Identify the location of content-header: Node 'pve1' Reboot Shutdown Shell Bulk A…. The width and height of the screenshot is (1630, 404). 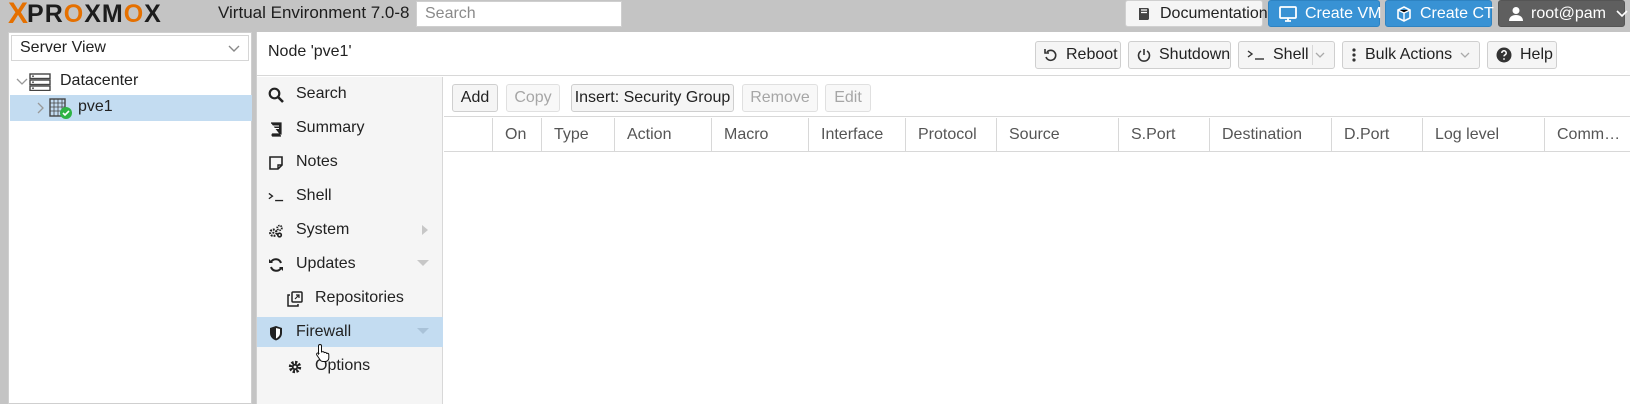
(943, 54).